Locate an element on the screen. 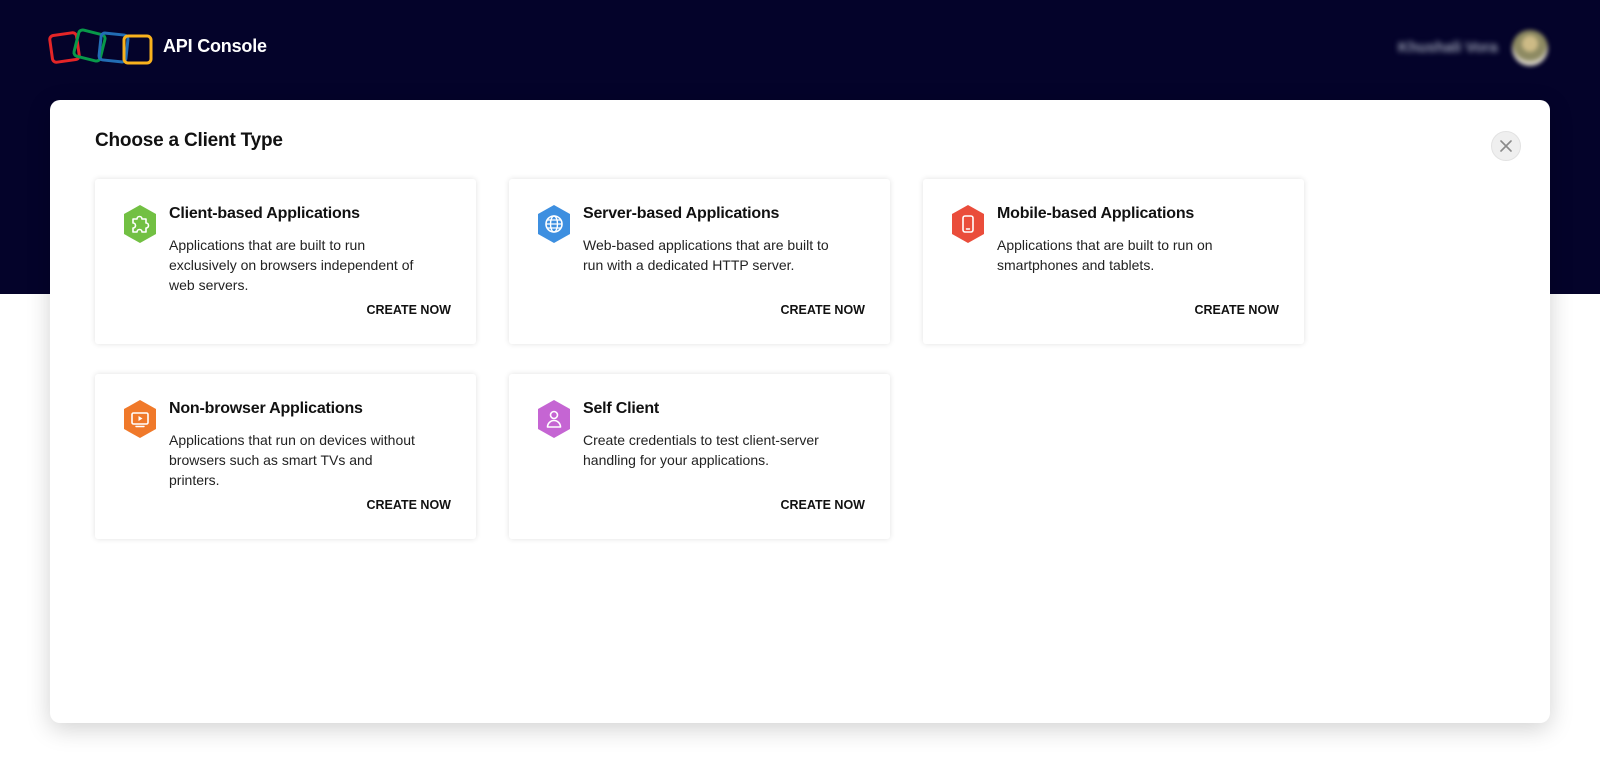  puzzle-icon is located at coordinates (140, 224).